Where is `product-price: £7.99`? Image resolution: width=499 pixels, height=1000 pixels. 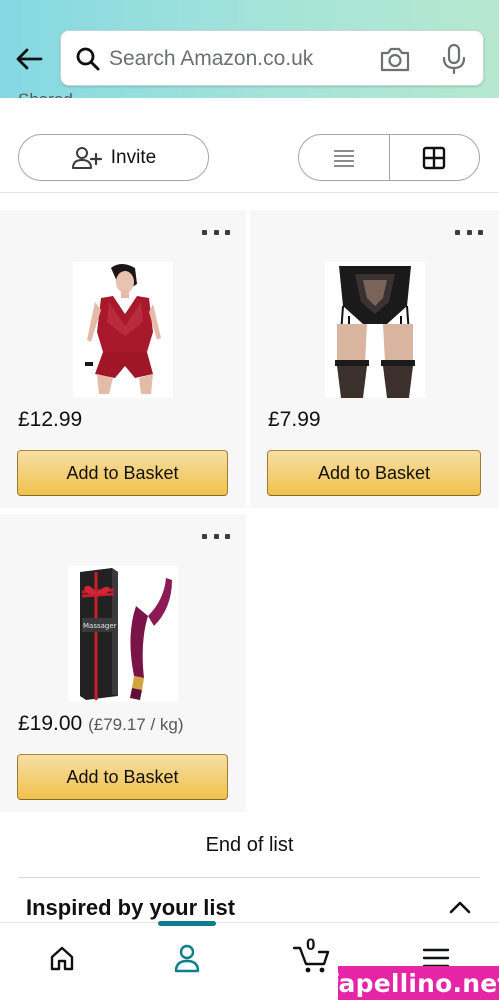 product-price: £7.99 is located at coordinates (294, 420).